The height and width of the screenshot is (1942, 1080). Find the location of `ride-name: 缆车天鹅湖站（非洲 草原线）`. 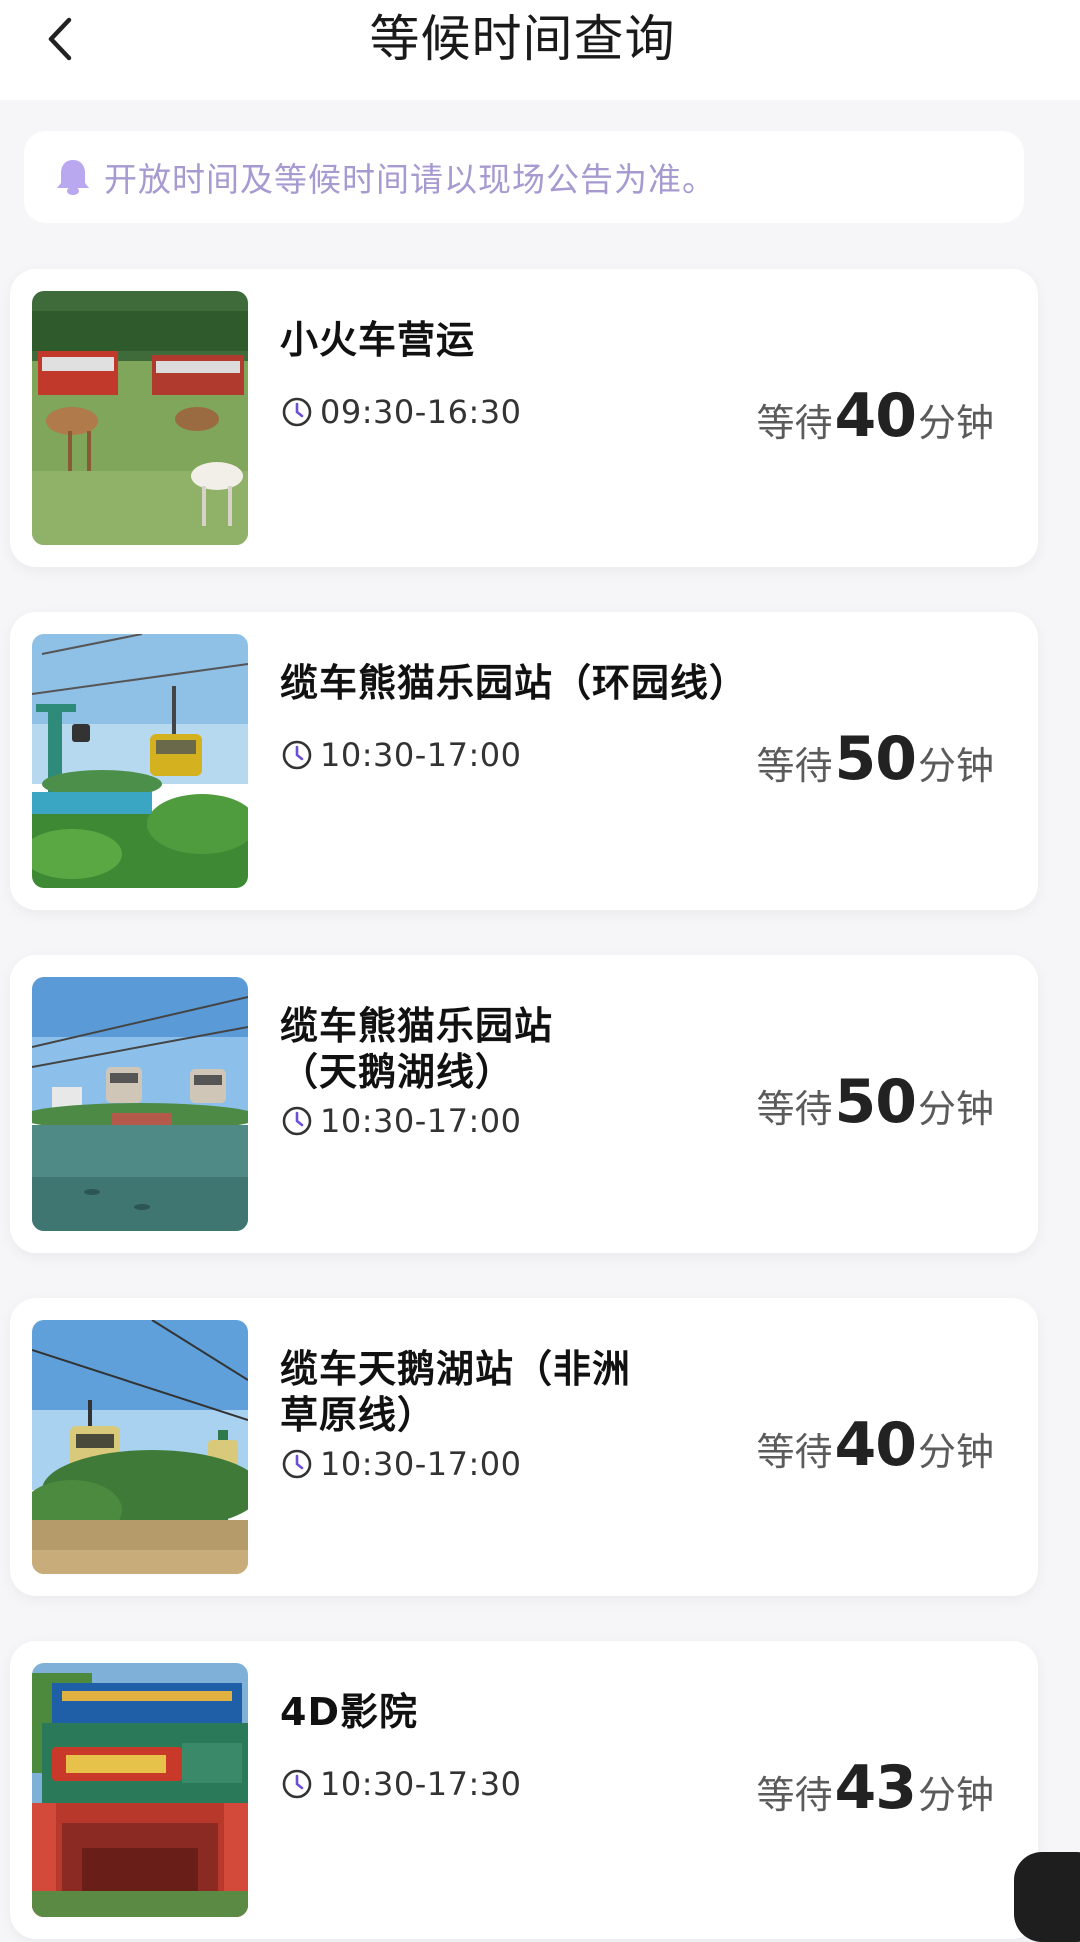

ride-name: 缆车天鹅湖站（非洲 草原线） is located at coordinates (456, 1392).